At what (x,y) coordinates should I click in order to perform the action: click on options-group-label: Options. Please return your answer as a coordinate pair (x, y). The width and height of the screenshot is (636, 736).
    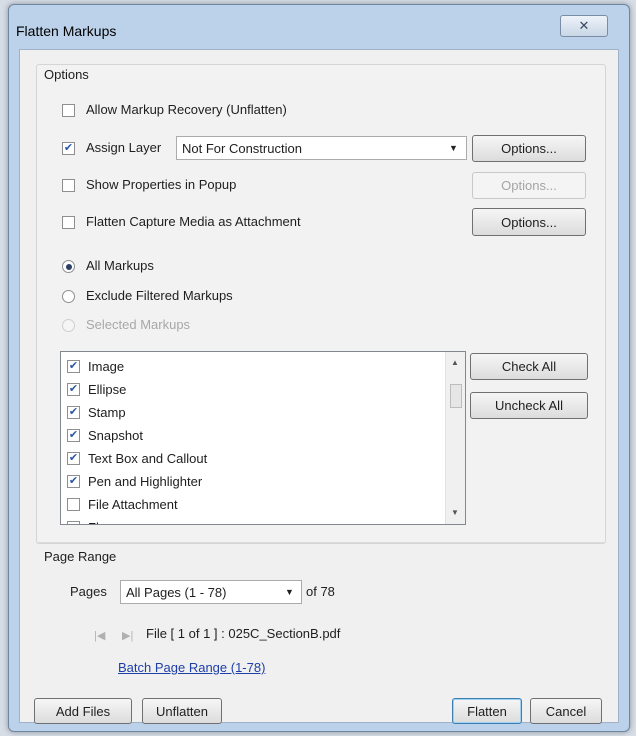
    Looking at the image, I should click on (66, 74).